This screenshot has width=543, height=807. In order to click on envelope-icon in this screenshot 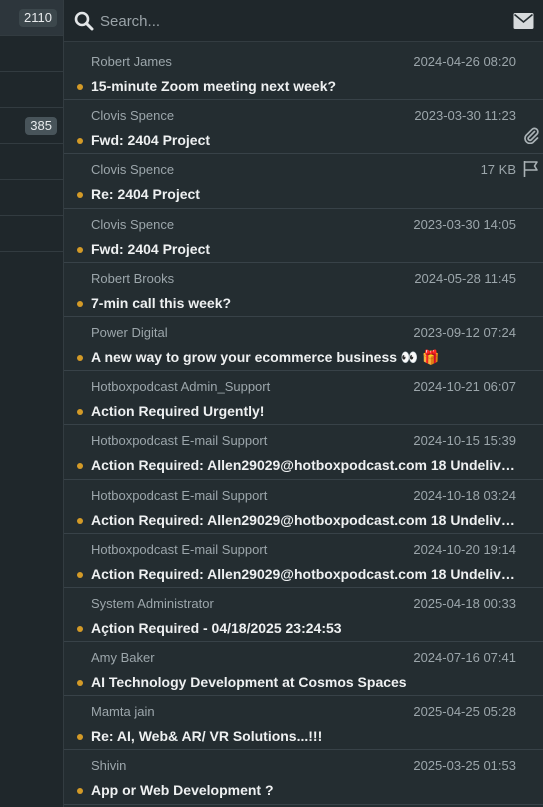, I will do `click(523, 21)`.